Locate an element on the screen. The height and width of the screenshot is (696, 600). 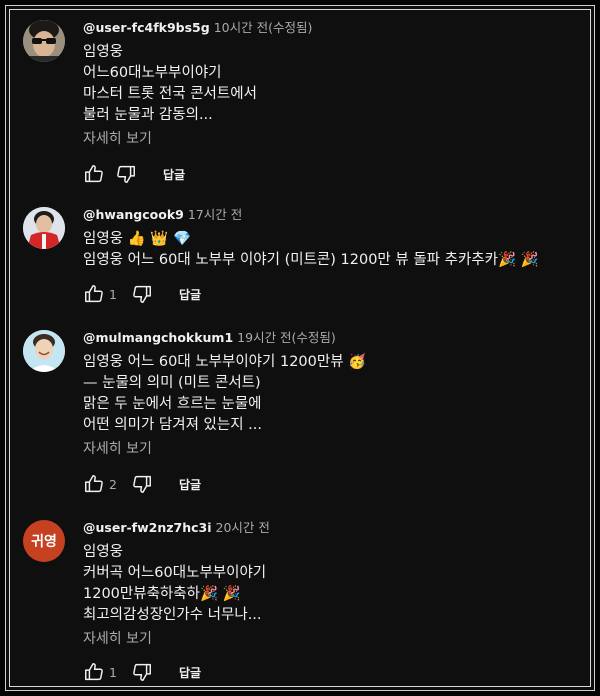
comment-meta: @hwangcook9 17시간 전 is located at coordinates (330, 215).